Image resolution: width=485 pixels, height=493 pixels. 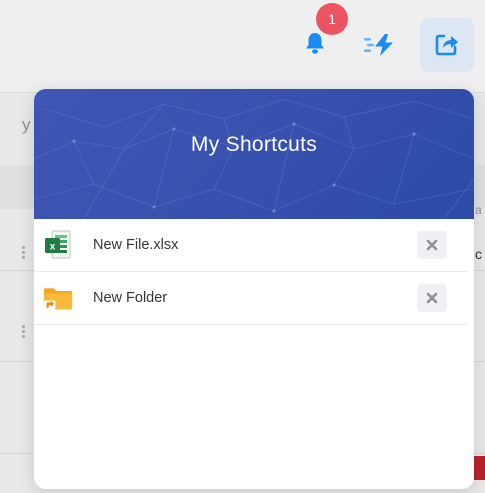 I want to click on lightning-icon, so click(x=378, y=45).